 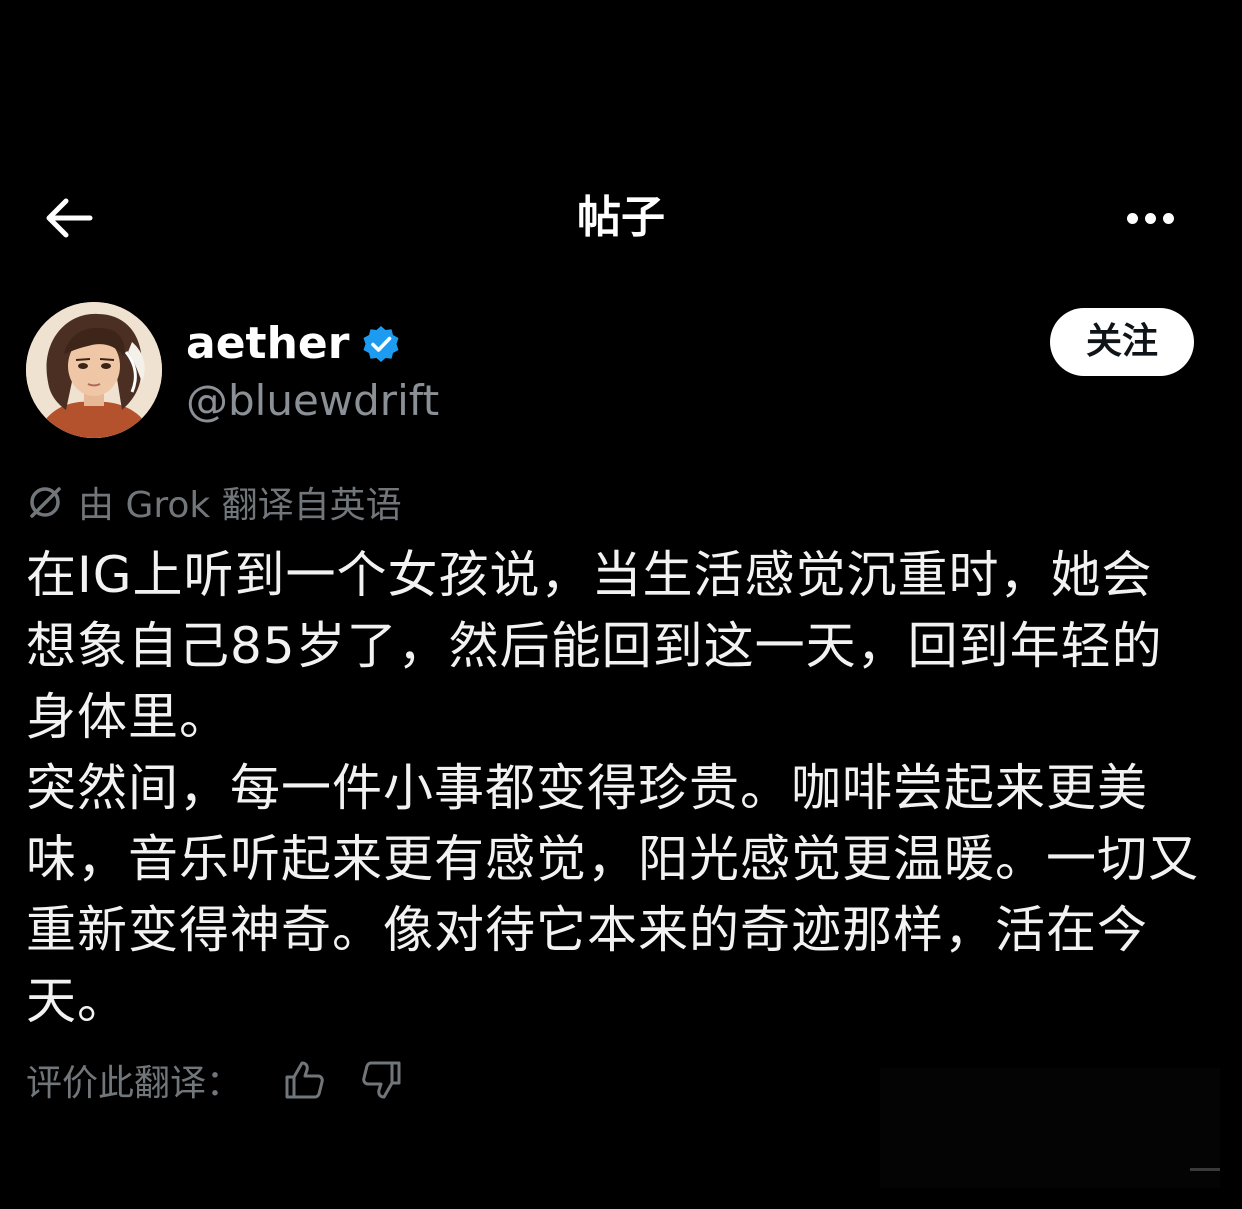 I want to click on translation-notice: 由 Grok 翻译自英语, so click(x=214, y=502).